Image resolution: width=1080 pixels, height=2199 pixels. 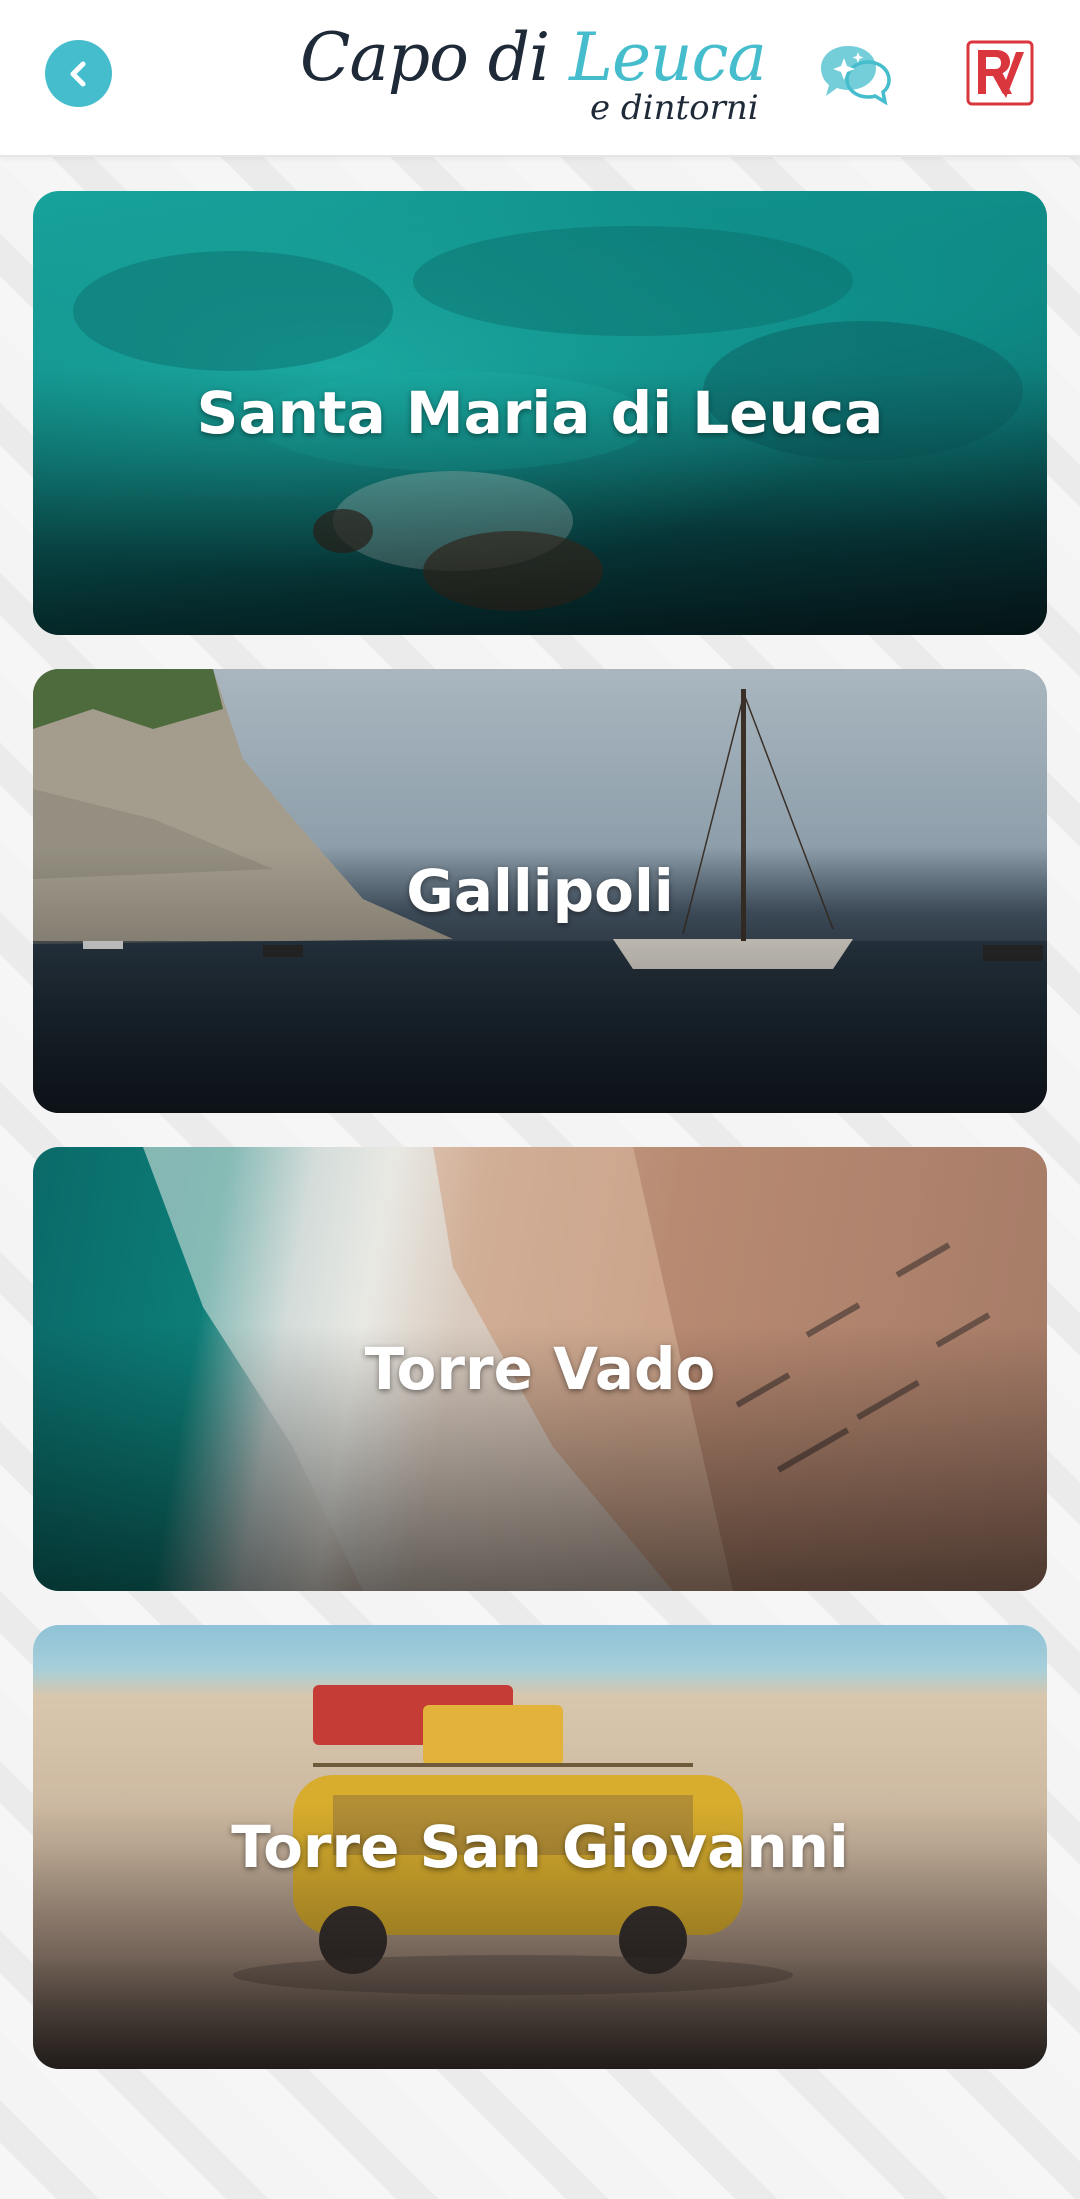 I want to click on chevron-left-icon, so click(x=77, y=73).